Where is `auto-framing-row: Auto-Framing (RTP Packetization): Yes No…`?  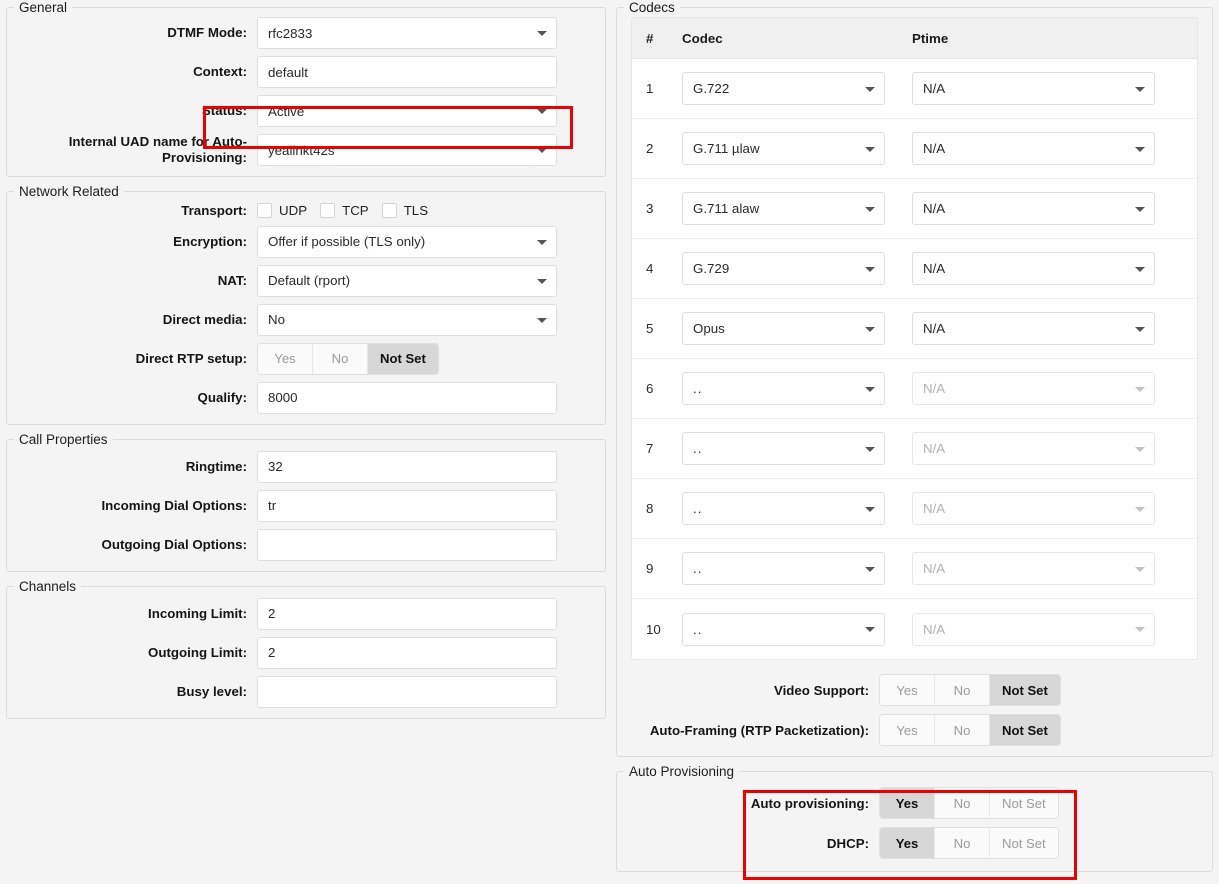
auto-framing-row: Auto-Framing (RTP Packetization): Yes No… is located at coordinates (907, 730).